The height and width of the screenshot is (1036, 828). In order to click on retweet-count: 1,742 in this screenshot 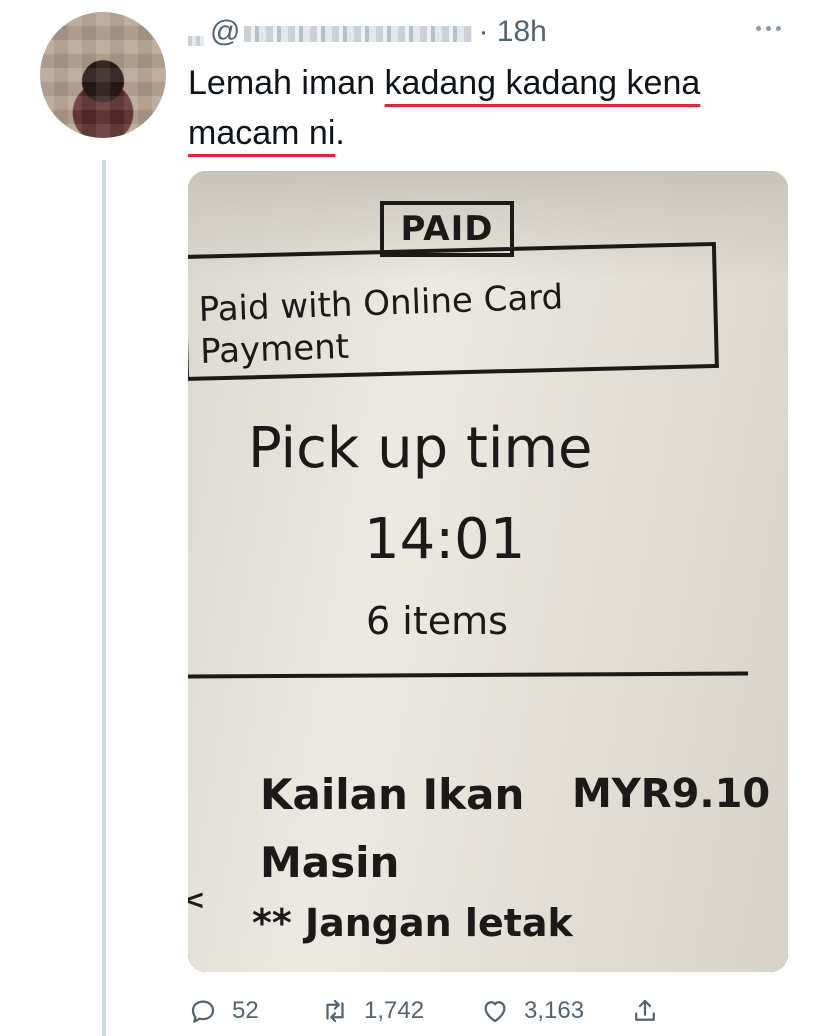, I will do `click(394, 1010)`.